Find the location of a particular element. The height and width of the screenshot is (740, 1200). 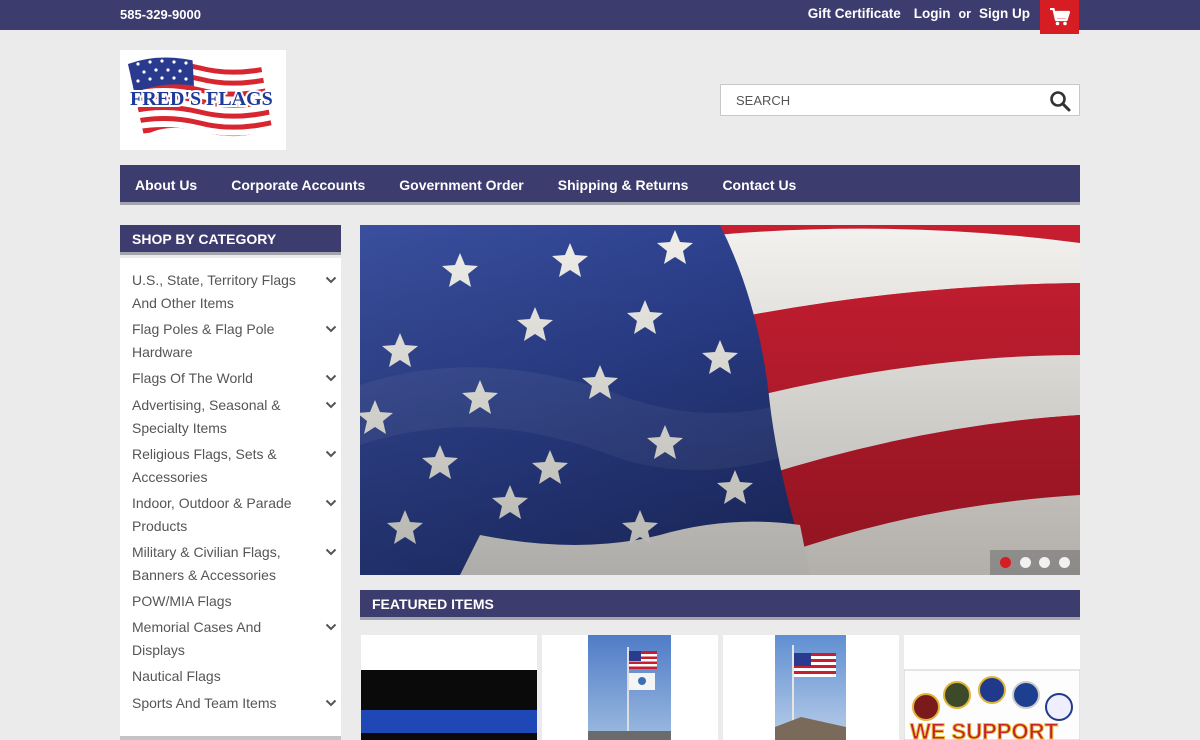

nav-contact-us: Contact Us is located at coordinates (759, 183).